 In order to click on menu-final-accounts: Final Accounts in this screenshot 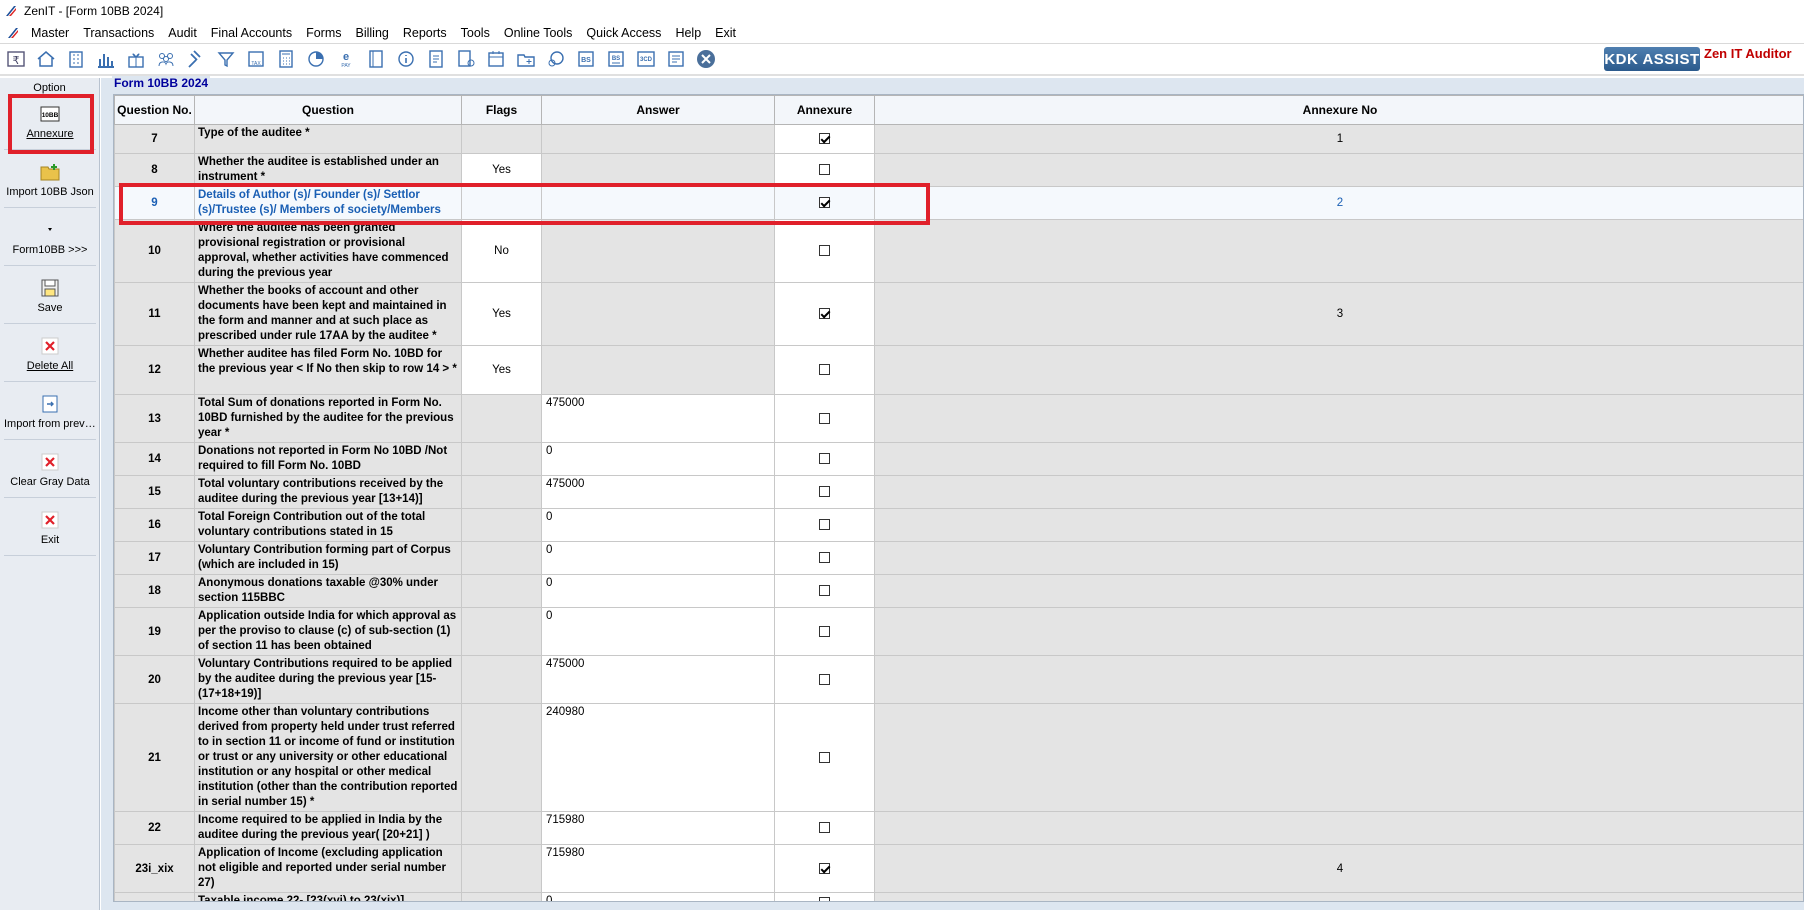, I will do `click(251, 33)`.